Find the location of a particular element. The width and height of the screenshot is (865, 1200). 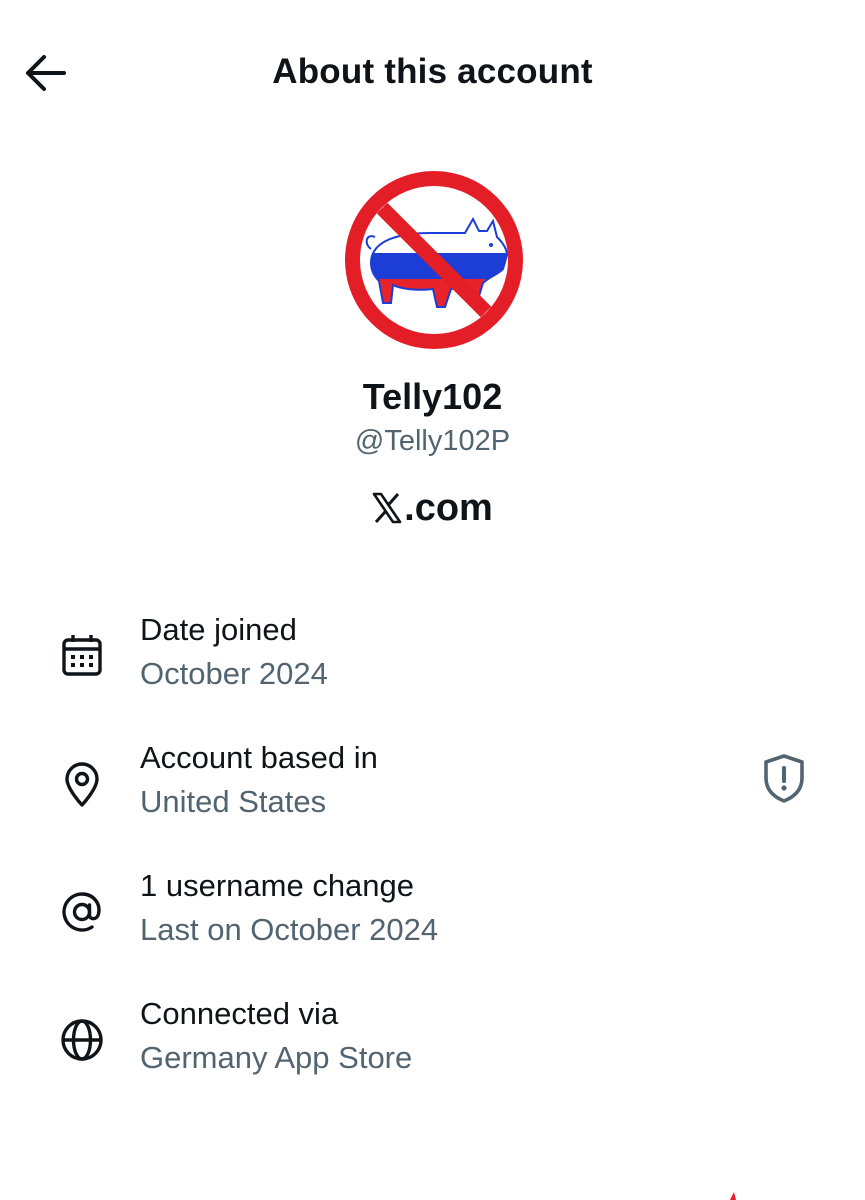

location-pin-icon is located at coordinates (82, 784).